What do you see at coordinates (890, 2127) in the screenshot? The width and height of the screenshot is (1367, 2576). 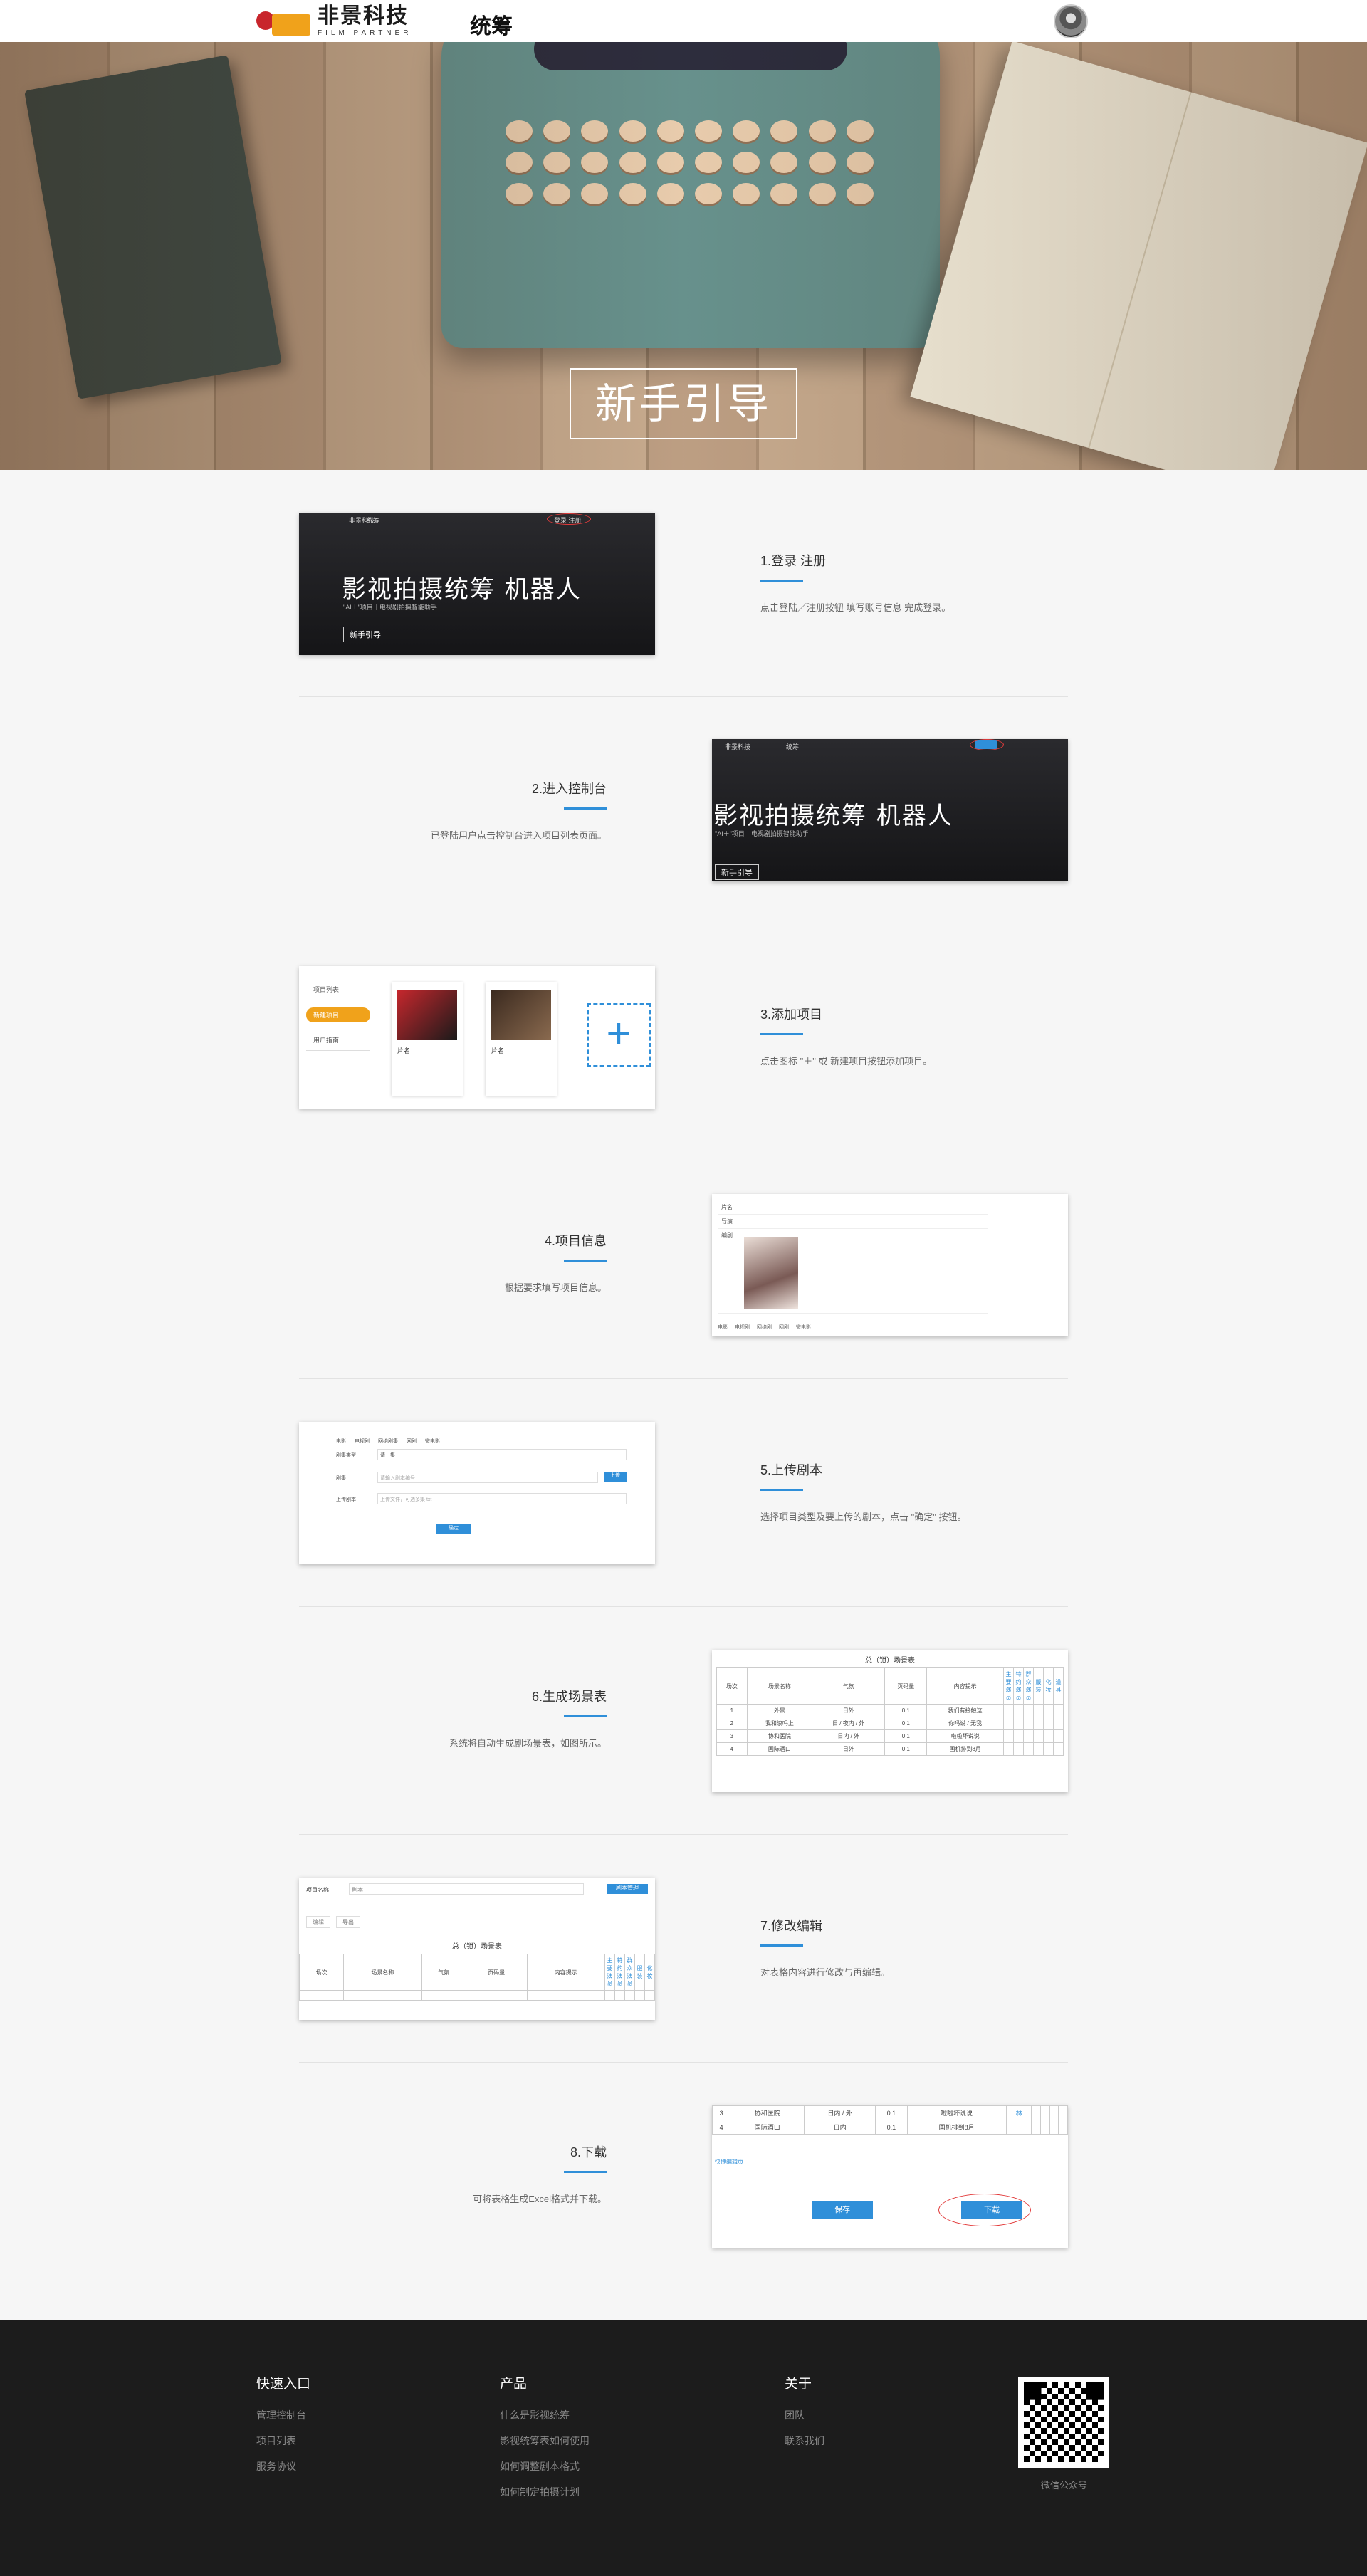 I see `table-row: 4 国际酒口 日内 0.1 国机排到8月` at bounding box center [890, 2127].